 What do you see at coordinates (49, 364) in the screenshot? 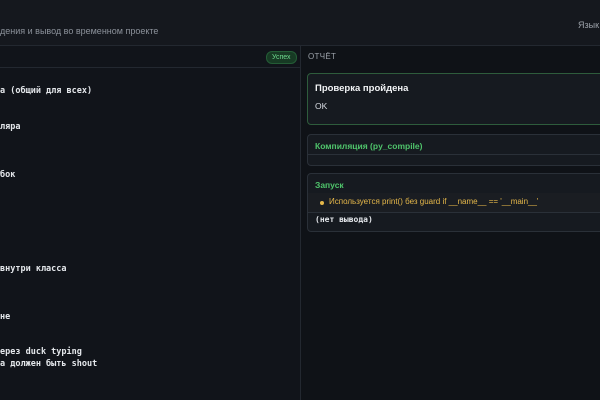
I see `code-line: а должен быть shout` at bounding box center [49, 364].